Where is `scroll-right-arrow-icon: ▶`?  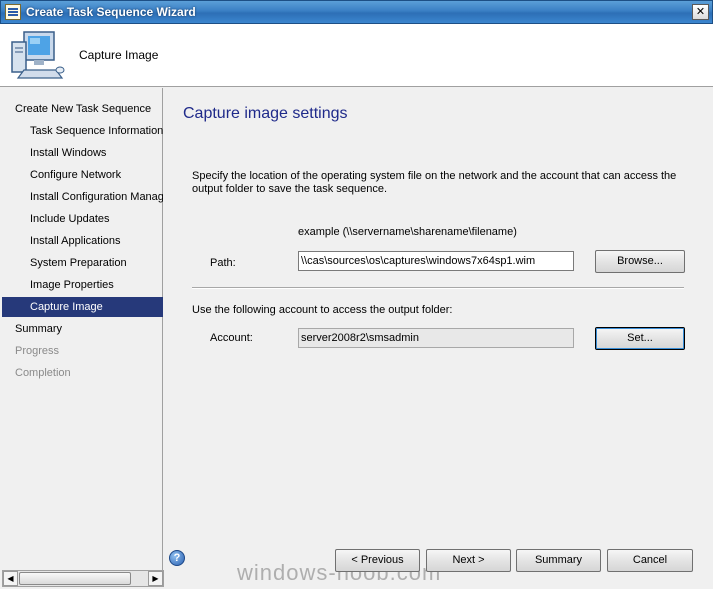 scroll-right-arrow-icon: ▶ is located at coordinates (155, 578).